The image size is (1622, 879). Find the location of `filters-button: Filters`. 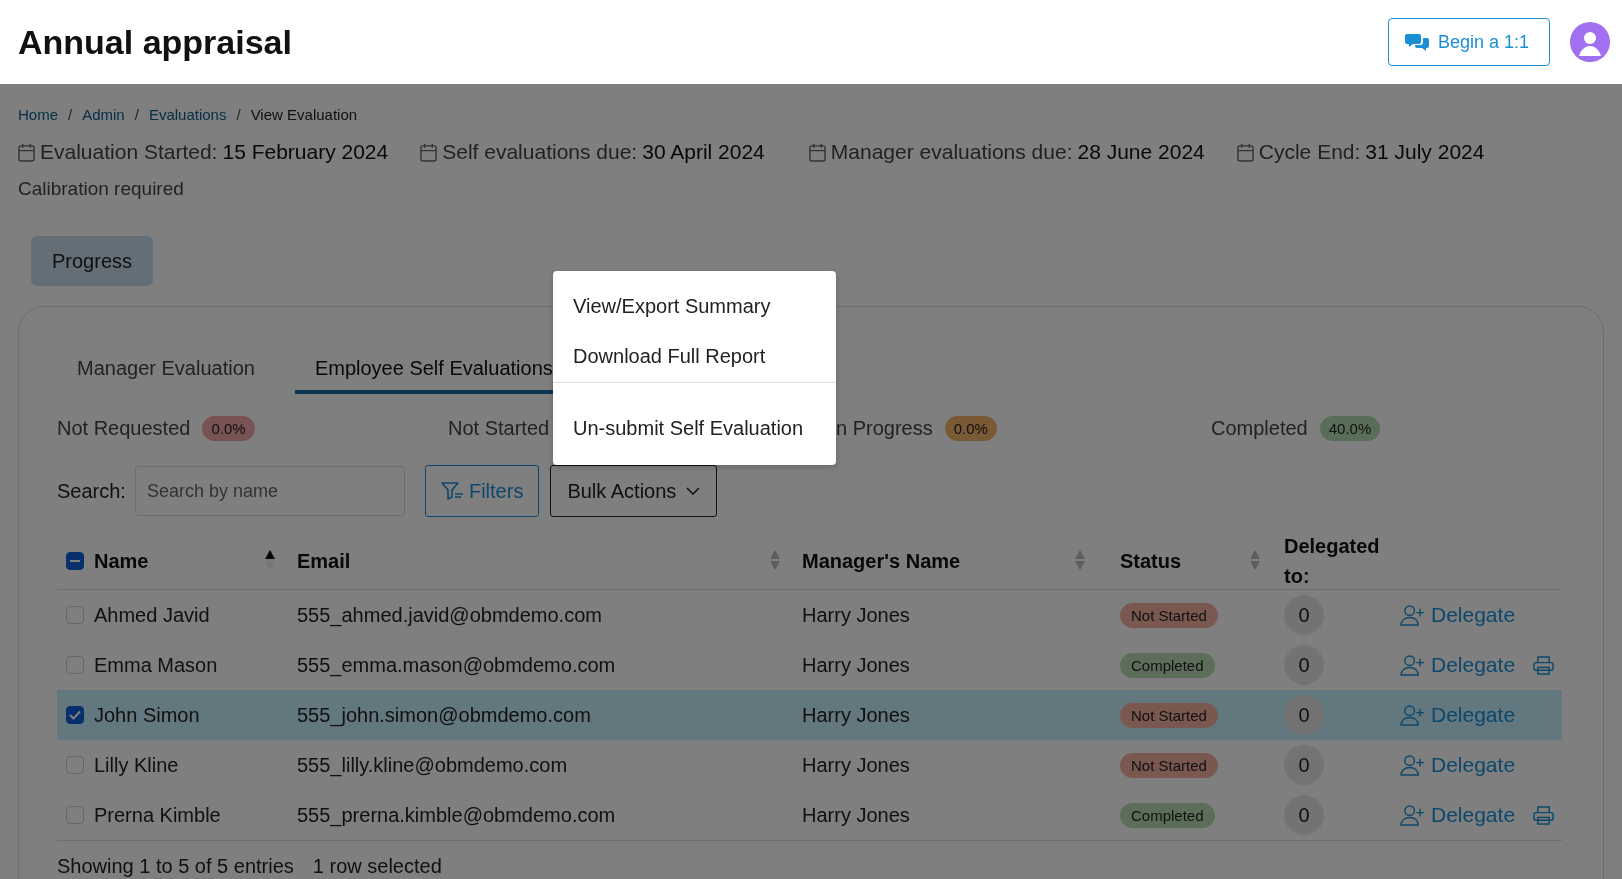

filters-button: Filters is located at coordinates (482, 491).